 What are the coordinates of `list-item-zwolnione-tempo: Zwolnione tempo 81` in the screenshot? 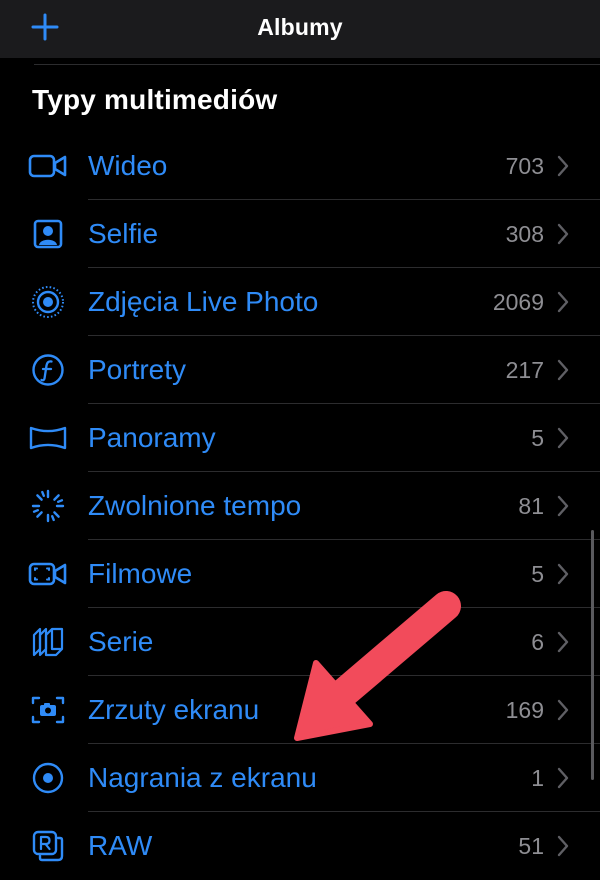 It's located at (300, 506).